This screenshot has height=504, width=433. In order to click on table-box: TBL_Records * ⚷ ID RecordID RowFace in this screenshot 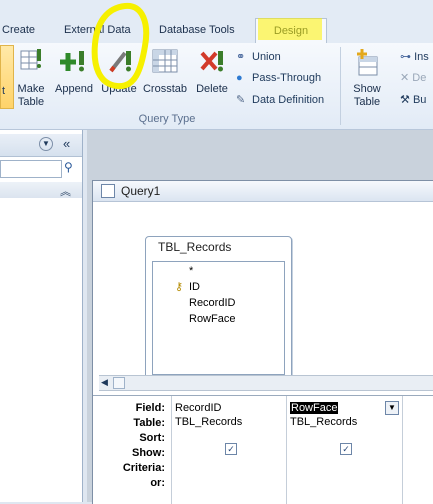, I will do `click(218, 308)`.